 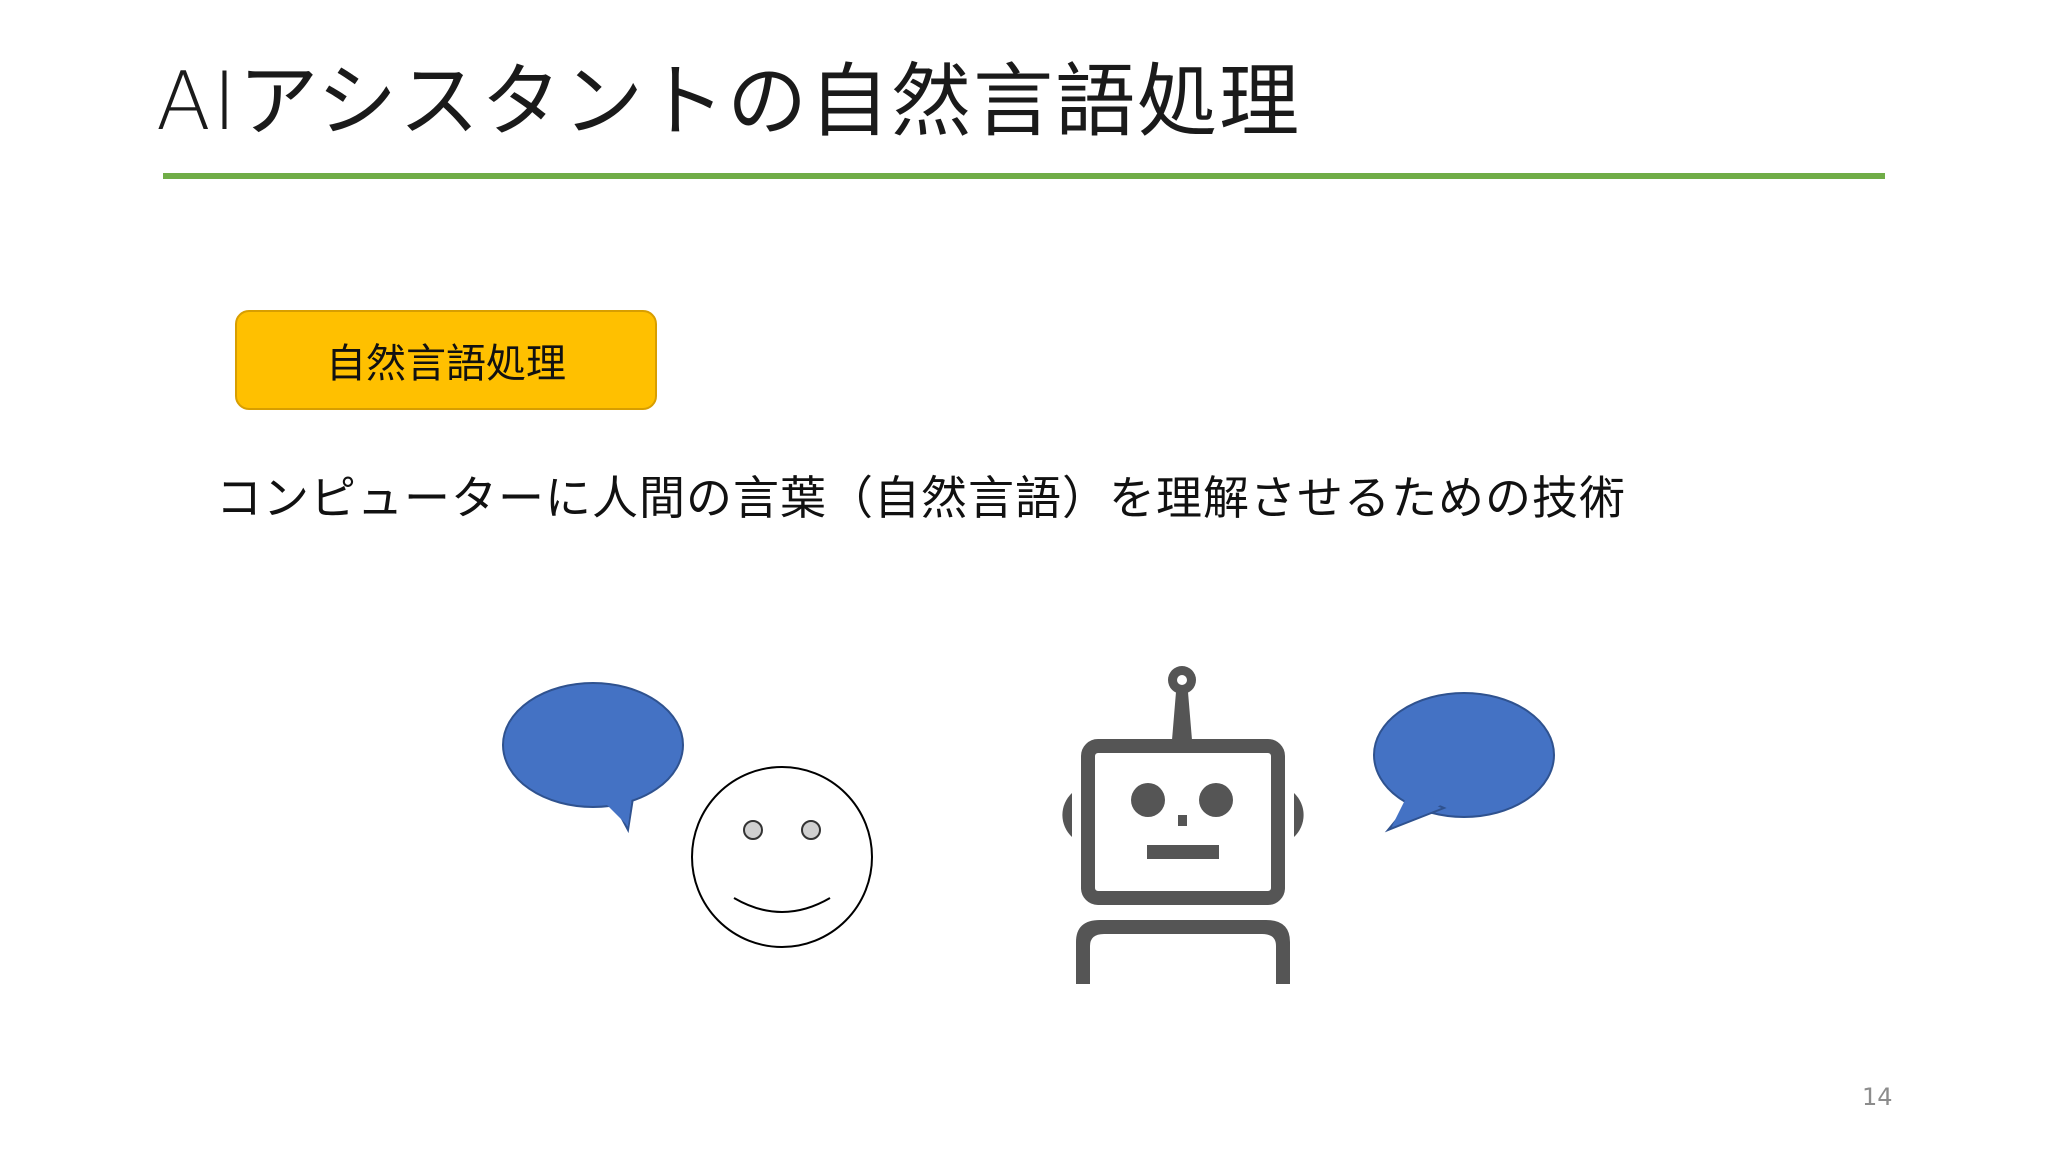 What do you see at coordinates (593, 758) in the screenshot?
I see `human-speech-bubble-icon` at bounding box center [593, 758].